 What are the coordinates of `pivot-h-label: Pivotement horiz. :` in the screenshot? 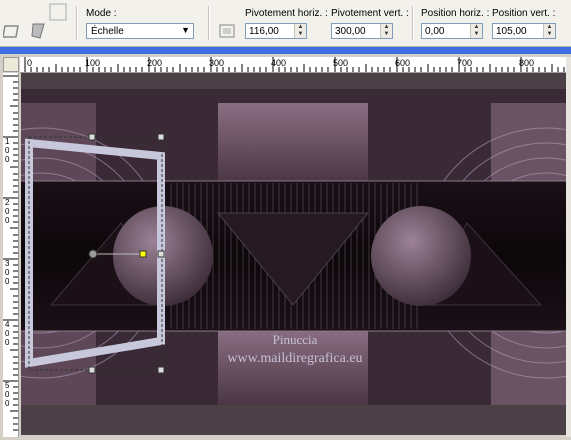 It's located at (286, 13).